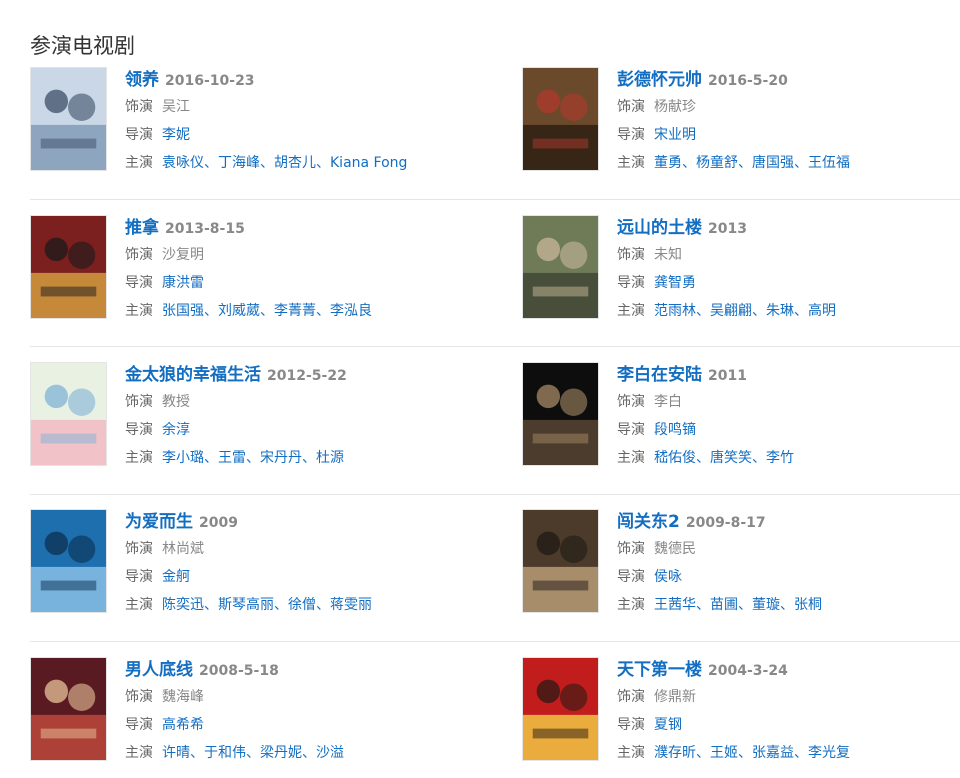 The image size is (960, 778). Describe the element at coordinates (668, 725) in the screenshot. I see `director-link: 夏钢` at that location.